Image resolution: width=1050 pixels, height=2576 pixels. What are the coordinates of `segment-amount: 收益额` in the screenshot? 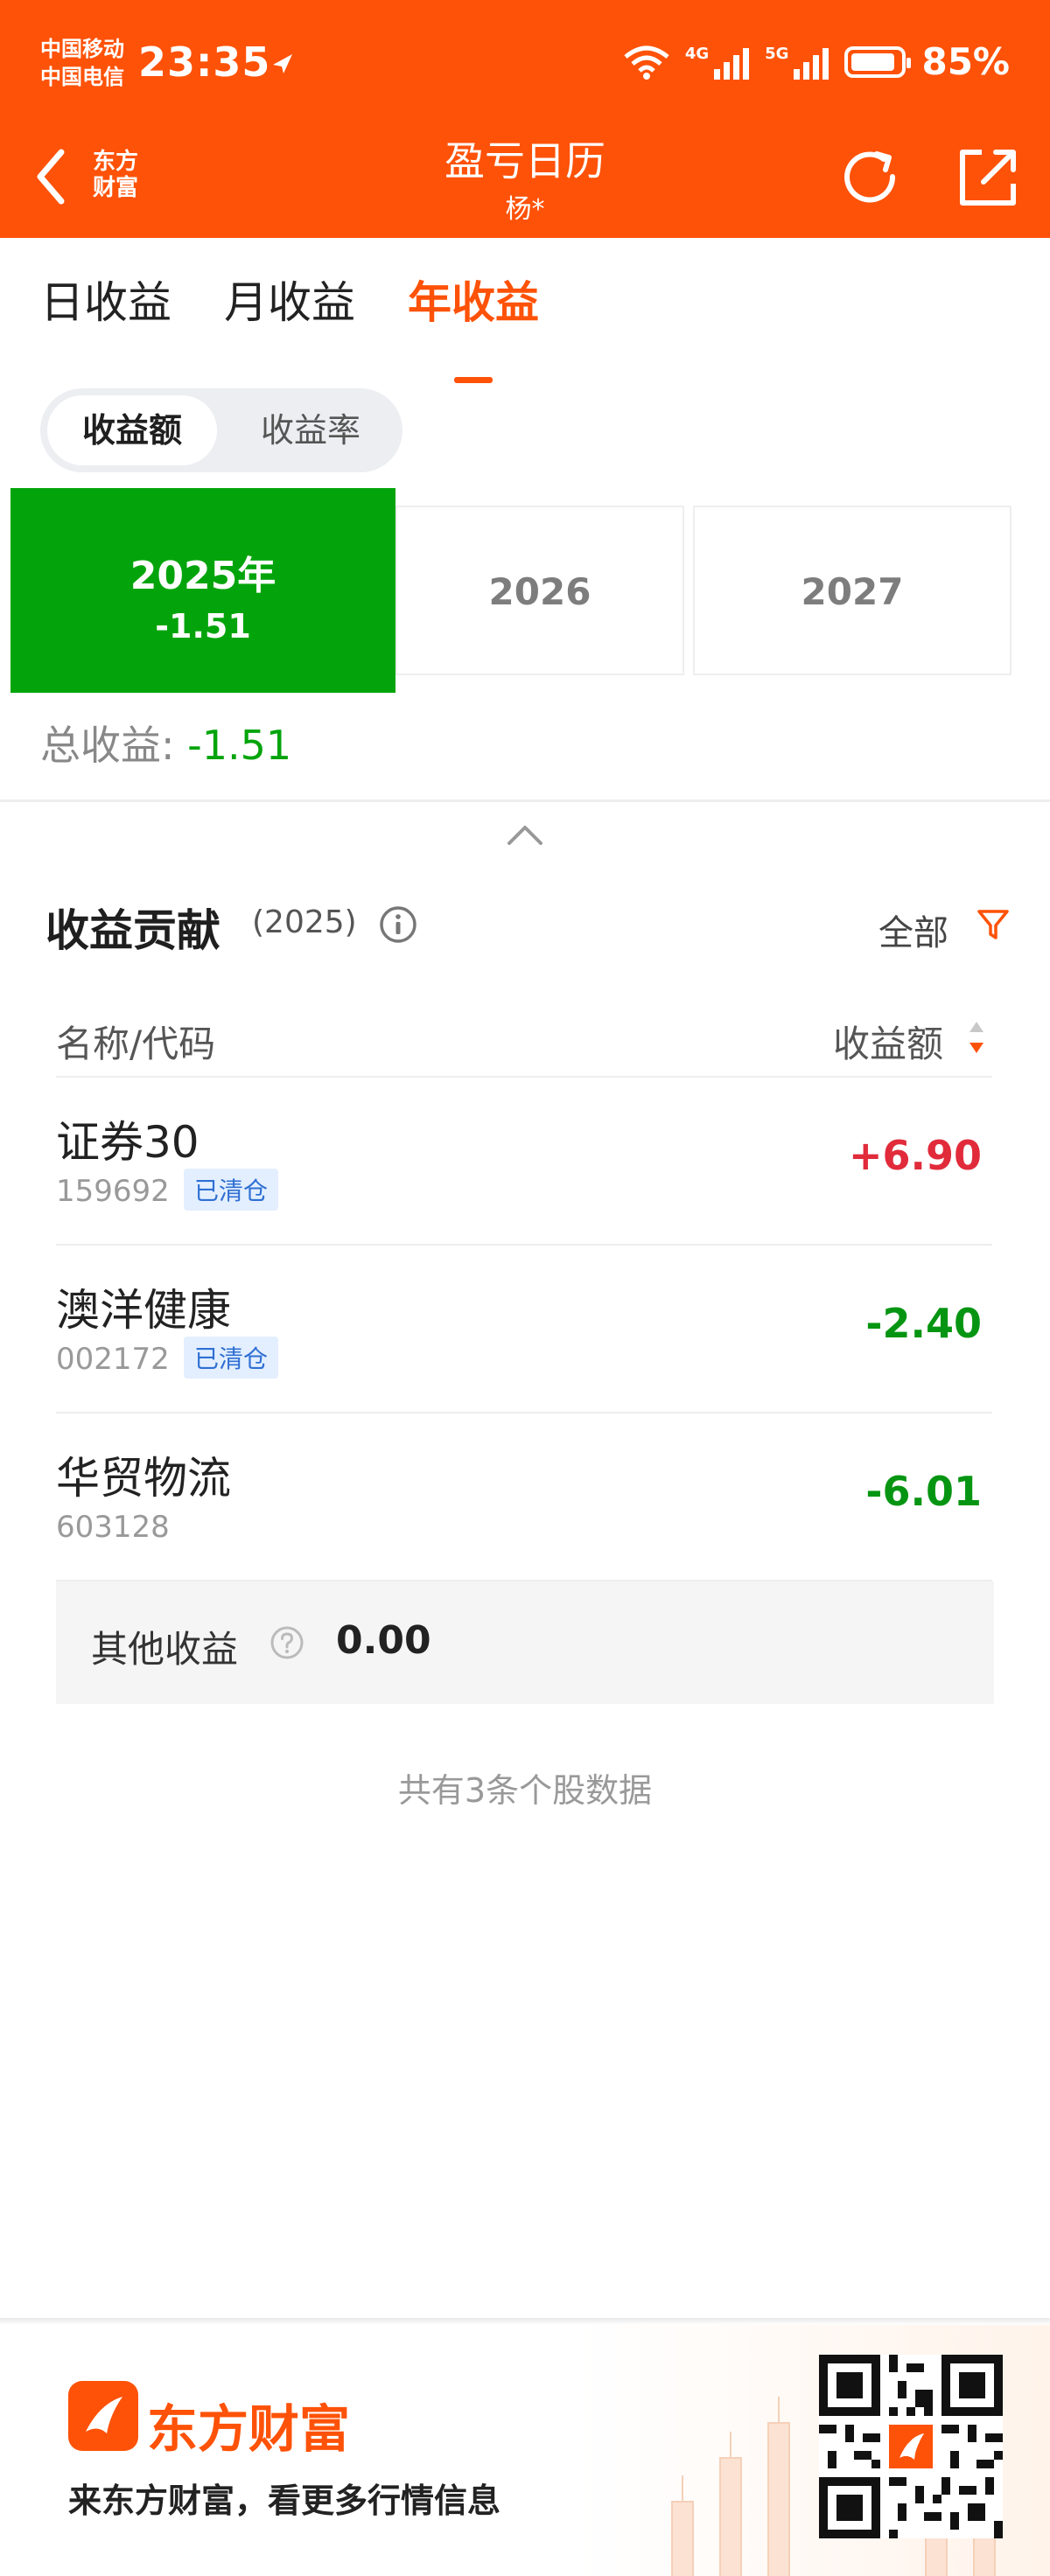 It's located at (132, 430).